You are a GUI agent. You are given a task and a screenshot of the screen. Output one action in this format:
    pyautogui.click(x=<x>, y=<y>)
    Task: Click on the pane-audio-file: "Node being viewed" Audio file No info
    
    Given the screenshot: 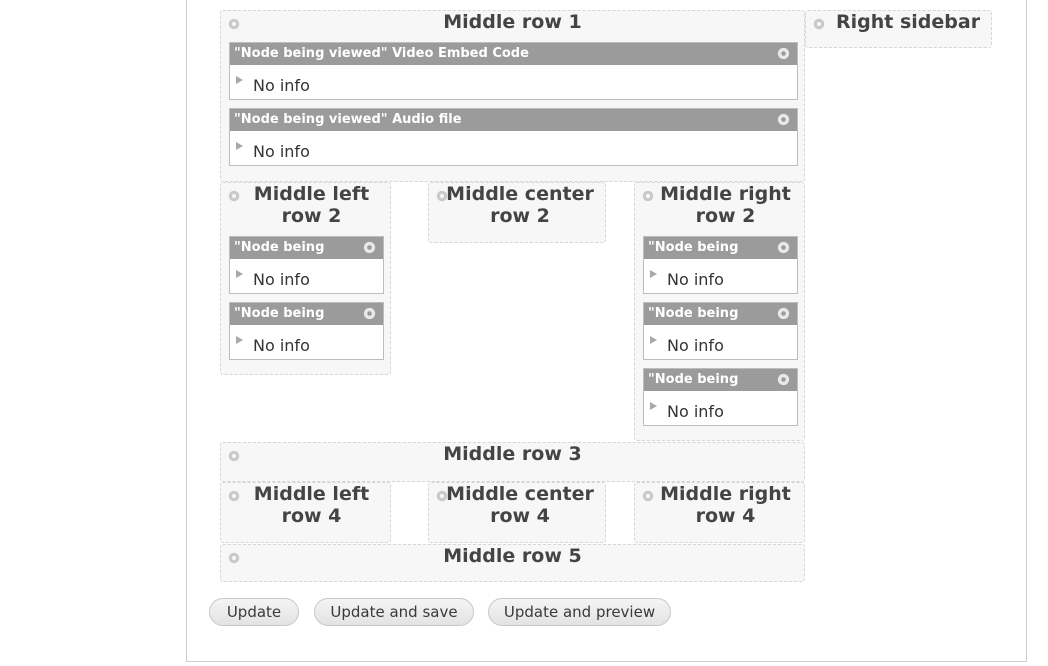 What is the action you would take?
    pyautogui.click(x=513, y=137)
    